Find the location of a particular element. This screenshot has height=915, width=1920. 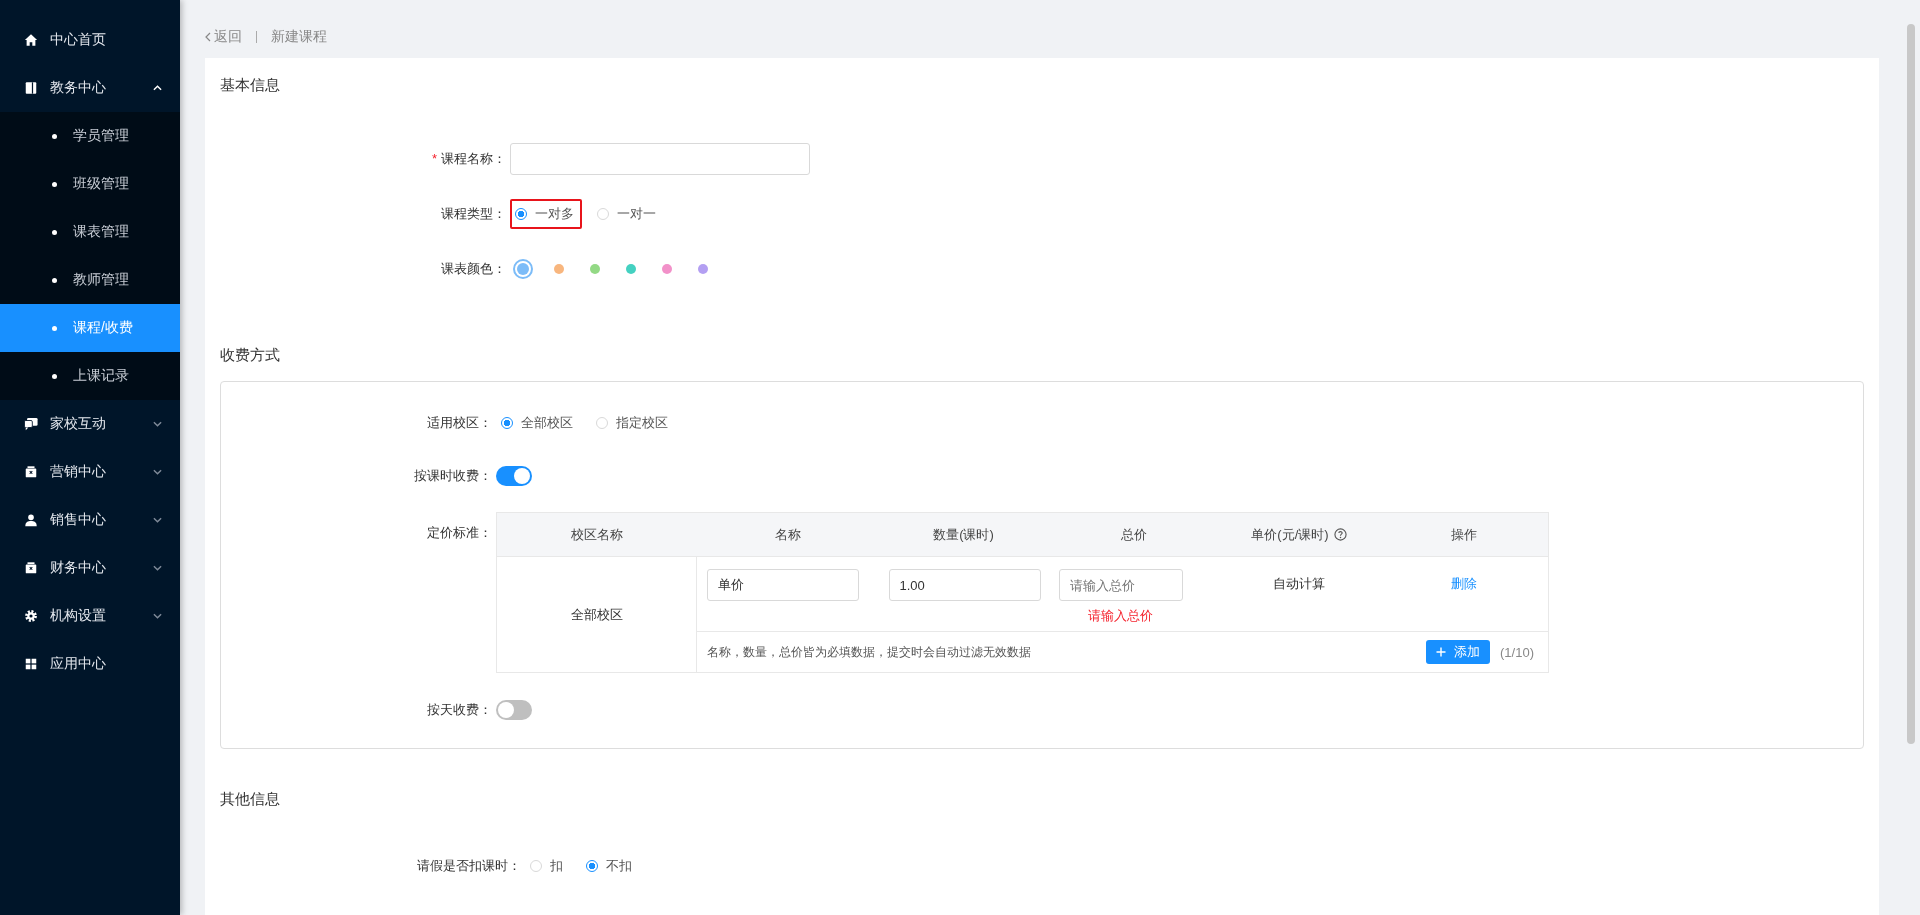

sidebar-item: 营销中心 is located at coordinates (90, 472).